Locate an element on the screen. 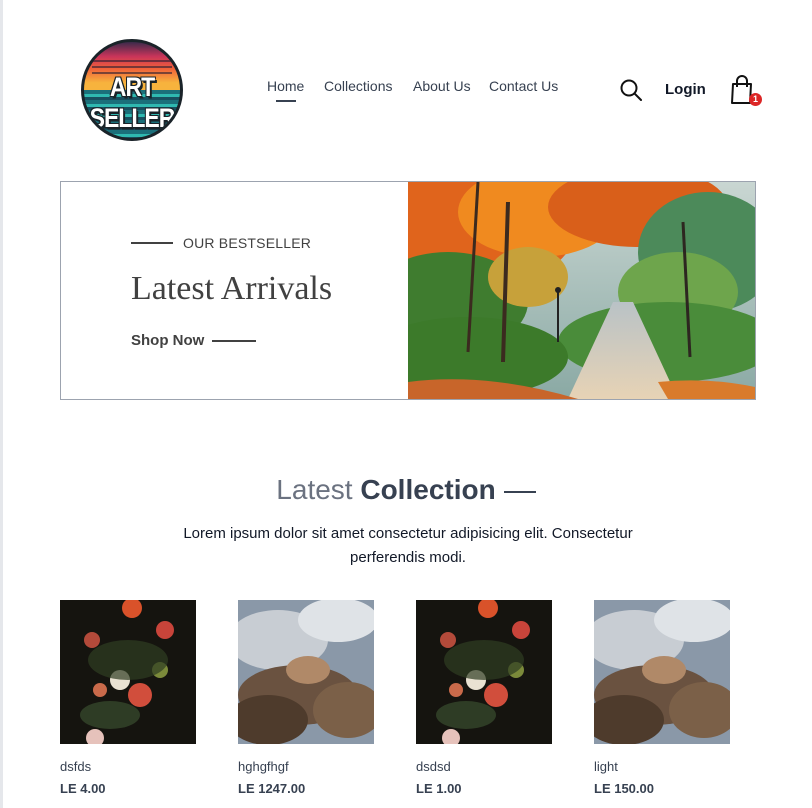 This screenshot has height=808, width=812. product-name: dsfds is located at coordinates (76, 766).